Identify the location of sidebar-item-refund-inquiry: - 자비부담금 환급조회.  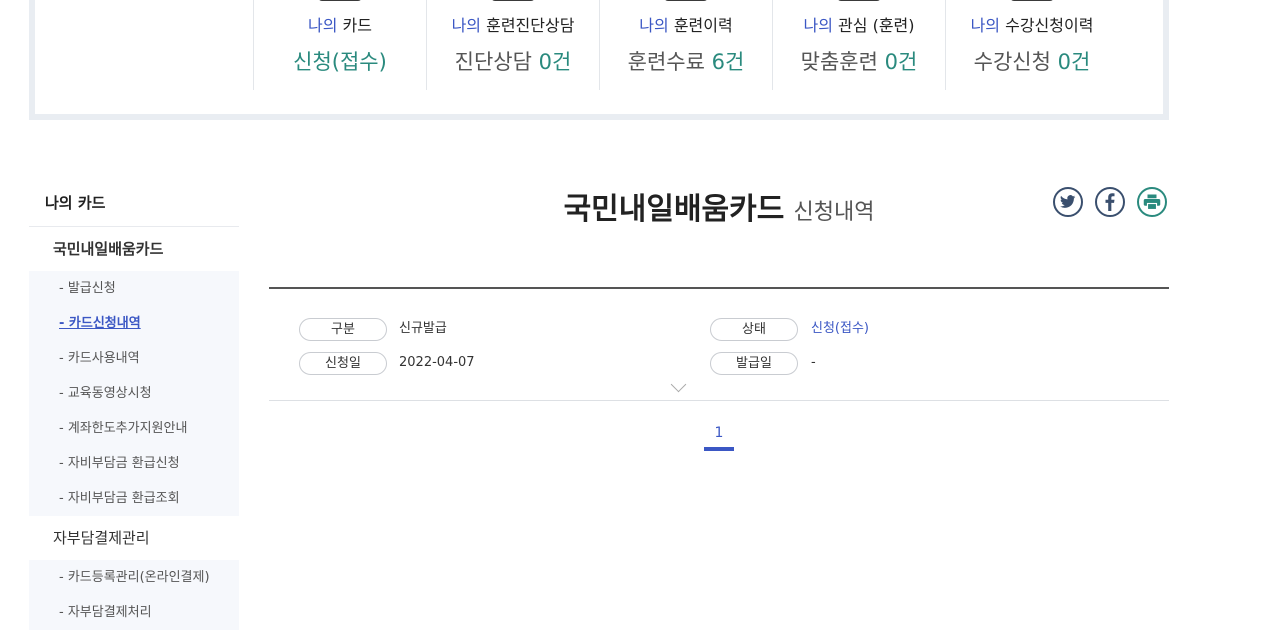
(134, 498).